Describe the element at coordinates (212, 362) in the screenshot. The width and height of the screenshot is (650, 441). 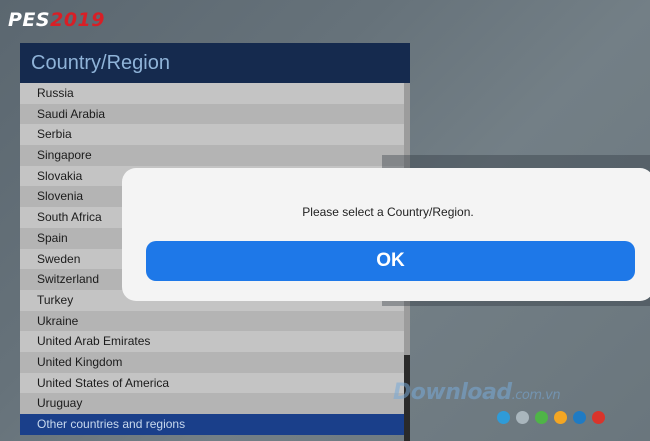
I see `country-list-item: United Kingdom` at that location.